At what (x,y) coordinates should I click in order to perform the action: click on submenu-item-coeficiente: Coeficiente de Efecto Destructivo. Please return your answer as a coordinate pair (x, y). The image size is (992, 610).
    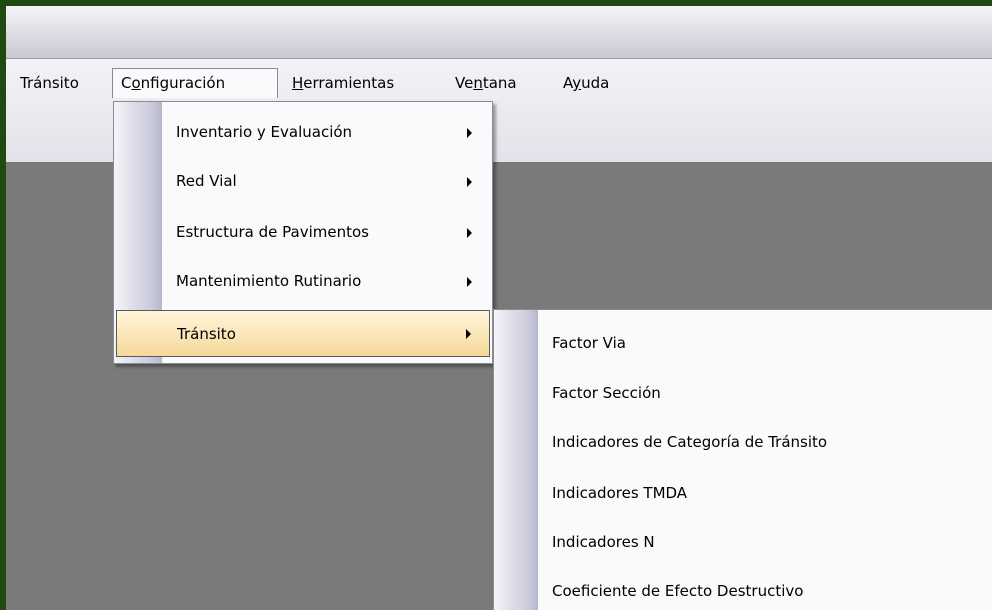
    Looking at the image, I should click on (743, 588).